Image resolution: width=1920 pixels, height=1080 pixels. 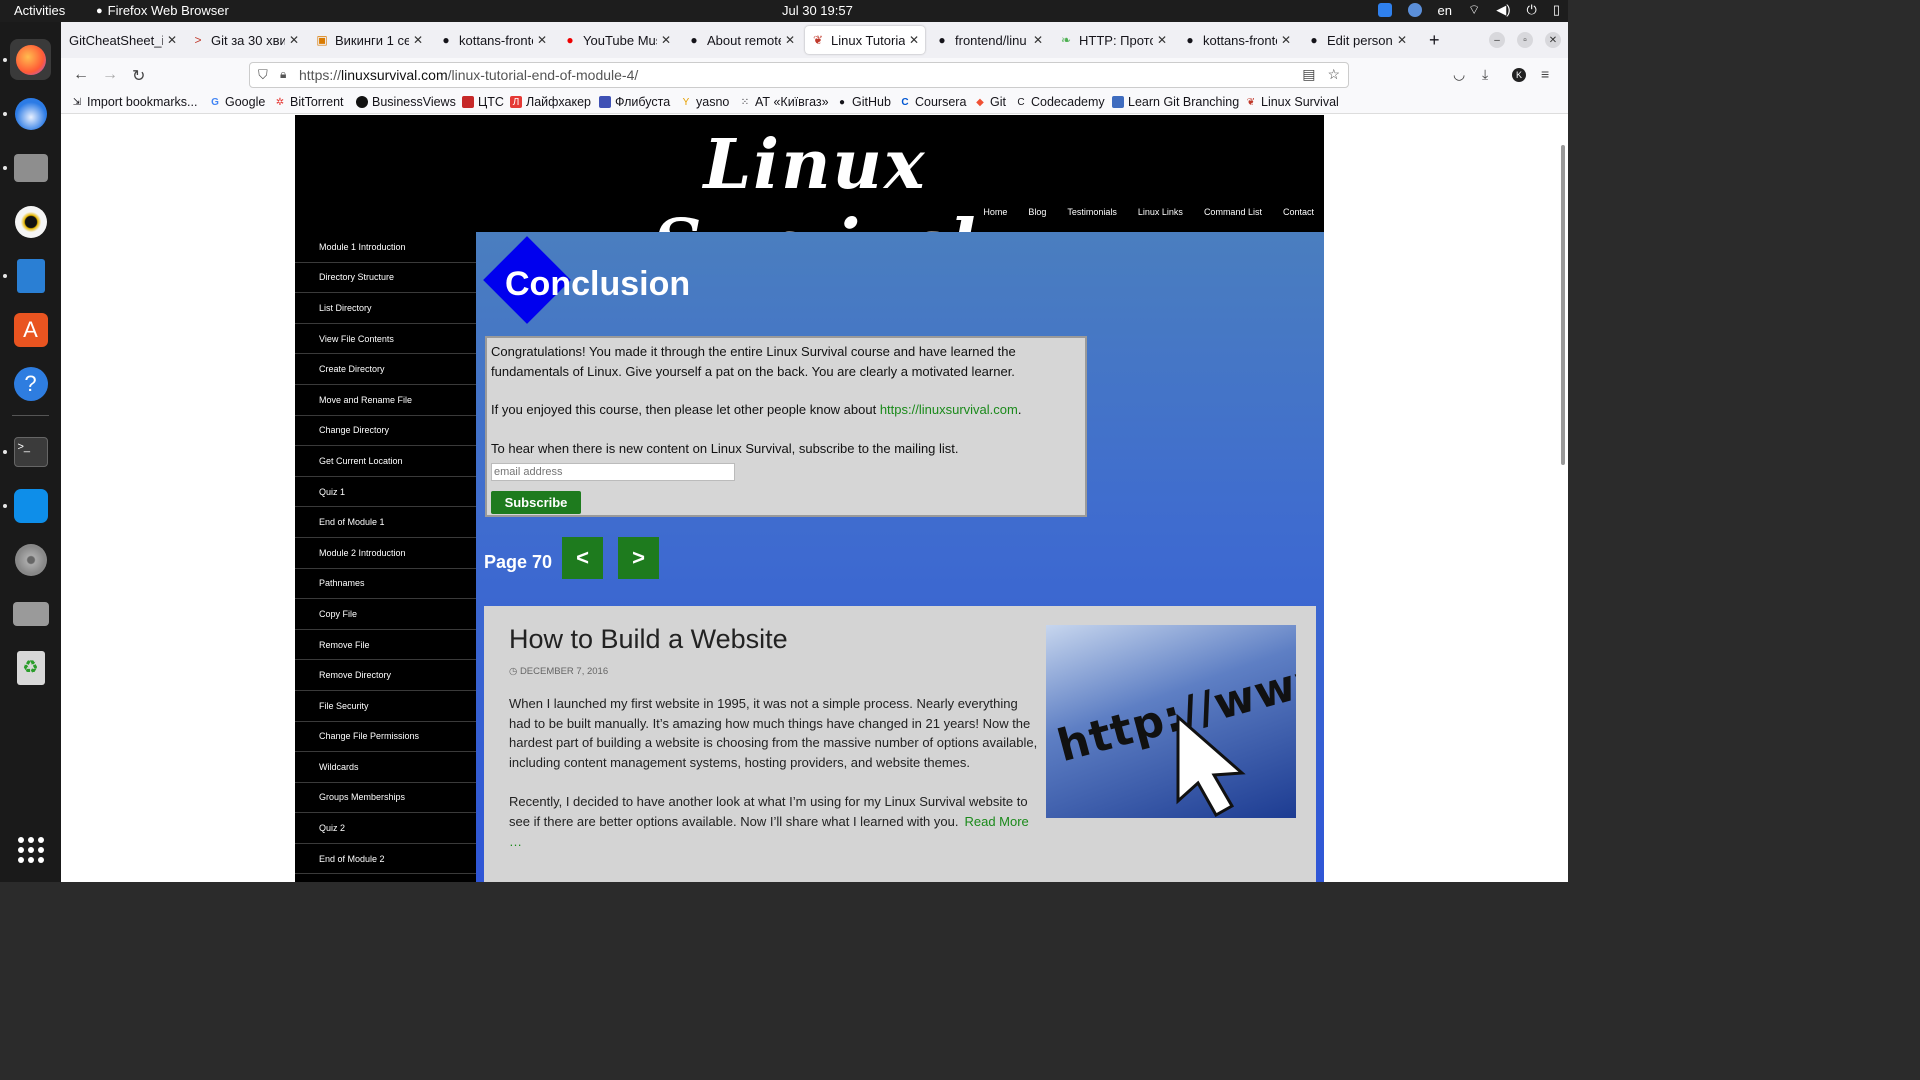 I want to click on sidebar-item: Directory Structure, so click(x=385, y=278).